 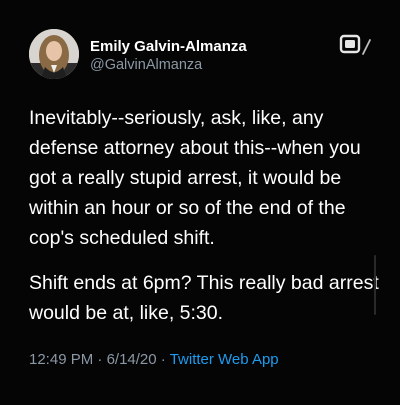 I want to click on share-icon, so click(x=355, y=47).